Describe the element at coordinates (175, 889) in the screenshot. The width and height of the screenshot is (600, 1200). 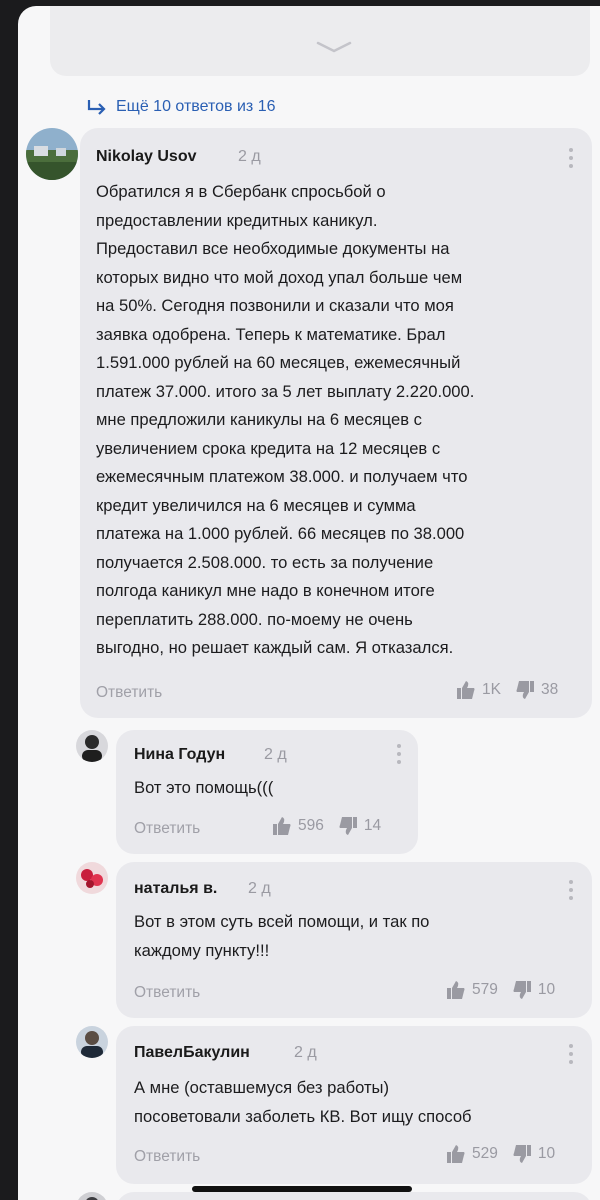
I see `comment-author: наталья в.` at that location.